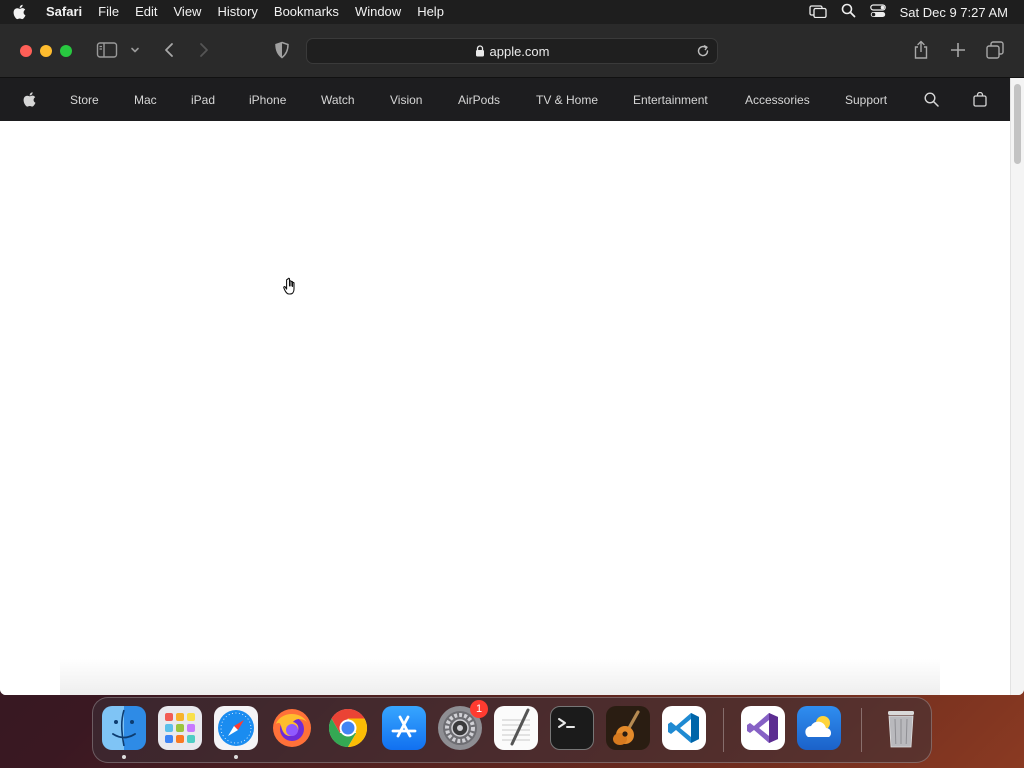 The image size is (1024, 768). Describe the element at coordinates (921, 50) in the screenshot. I see `share-icon` at that location.